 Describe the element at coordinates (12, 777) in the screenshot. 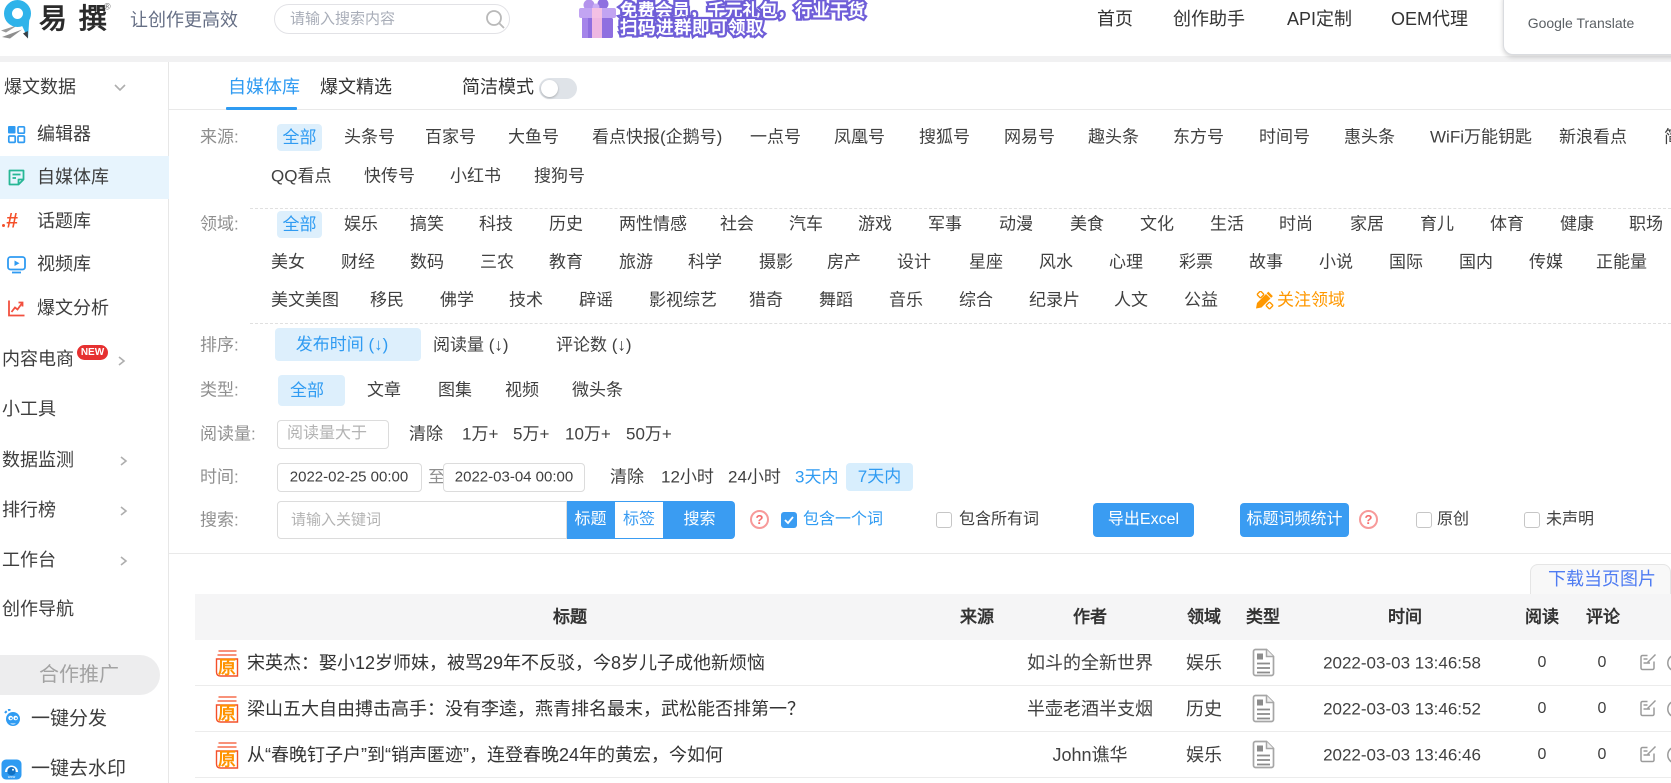

I see `svg-text: www` at that location.